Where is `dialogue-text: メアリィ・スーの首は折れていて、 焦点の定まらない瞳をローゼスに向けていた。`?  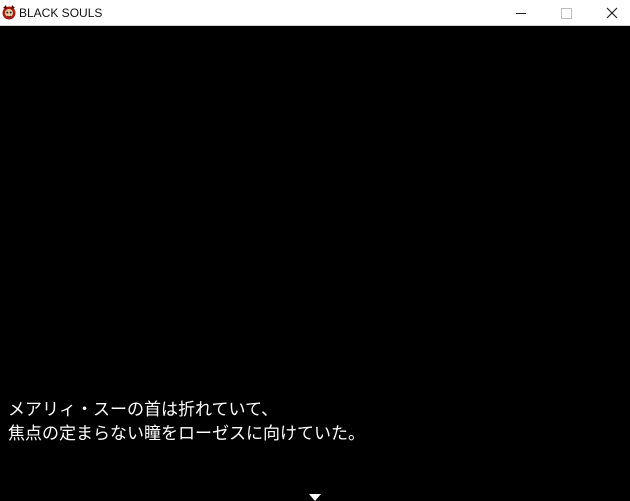
dialogue-text: メアリィ・スーの首は折れていて、 焦点の定まらない瞳をローゼスに向けていた。 is located at coordinates (308, 422).